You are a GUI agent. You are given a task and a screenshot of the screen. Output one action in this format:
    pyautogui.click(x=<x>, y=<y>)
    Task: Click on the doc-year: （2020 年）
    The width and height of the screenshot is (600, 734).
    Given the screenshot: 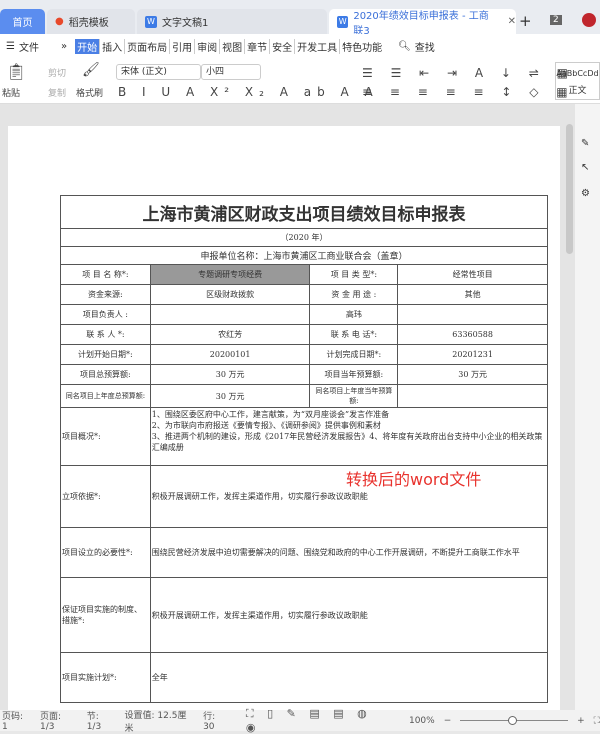 What is the action you would take?
    pyautogui.click(x=304, y=237)
    